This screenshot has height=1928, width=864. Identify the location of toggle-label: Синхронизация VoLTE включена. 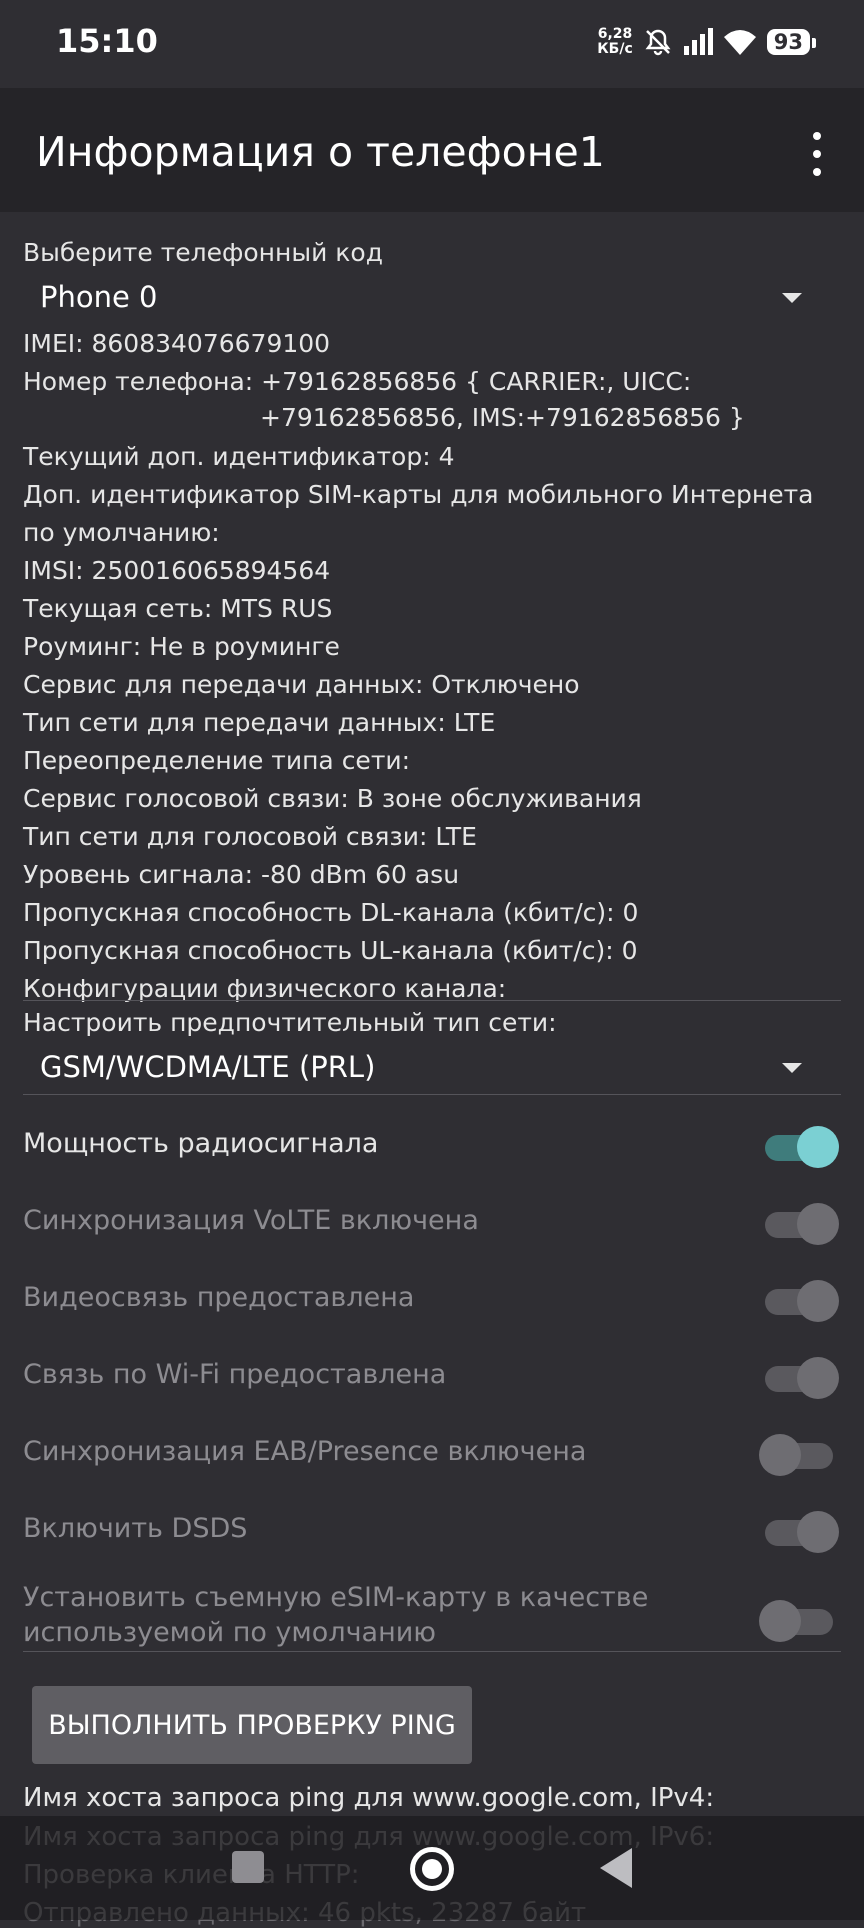
(251, 1220).